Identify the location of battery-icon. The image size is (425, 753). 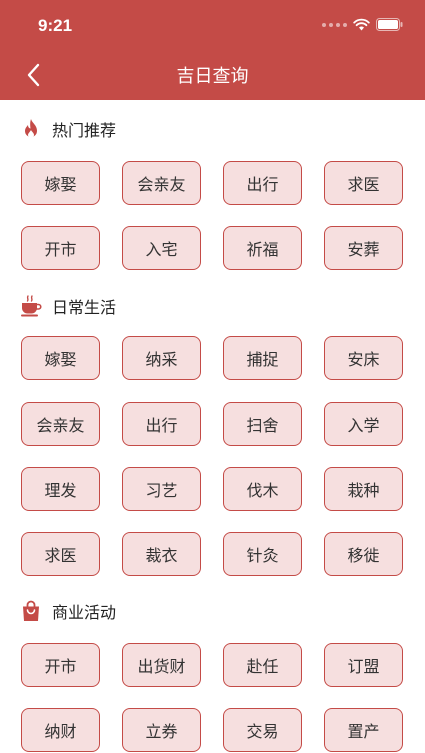
(389, 24).